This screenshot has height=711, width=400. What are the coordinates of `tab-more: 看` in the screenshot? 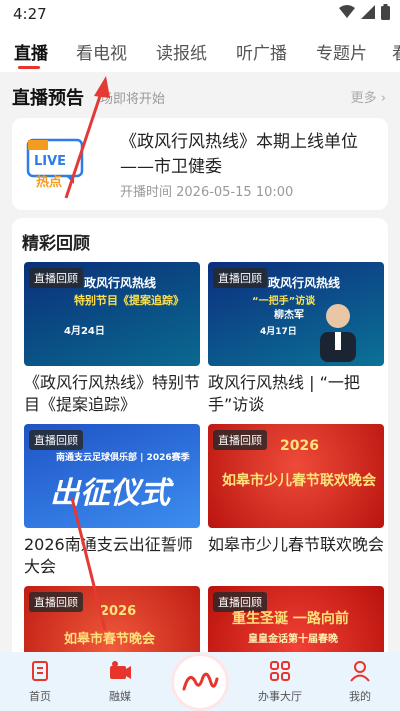 It's located at (396, 51).